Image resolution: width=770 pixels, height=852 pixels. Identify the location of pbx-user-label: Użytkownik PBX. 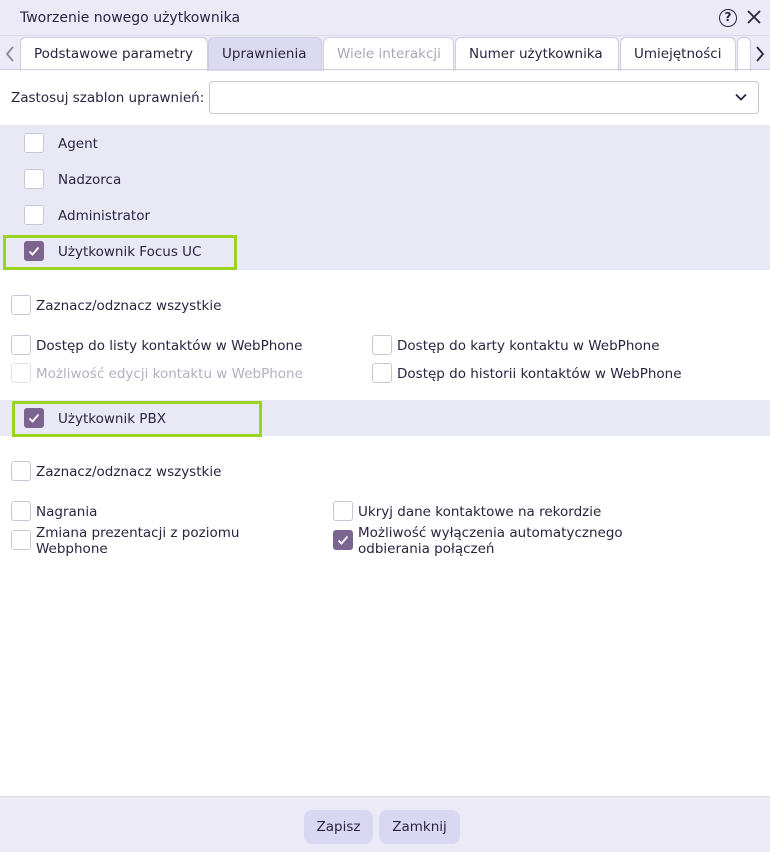
(112, 419).